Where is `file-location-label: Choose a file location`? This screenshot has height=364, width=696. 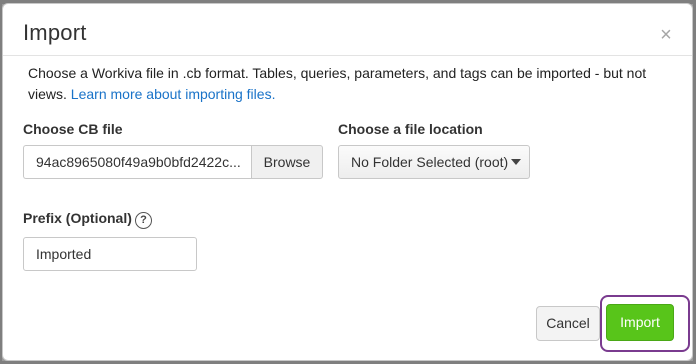 file-location-label: Choose a file location is located at coordinates (410, 129).